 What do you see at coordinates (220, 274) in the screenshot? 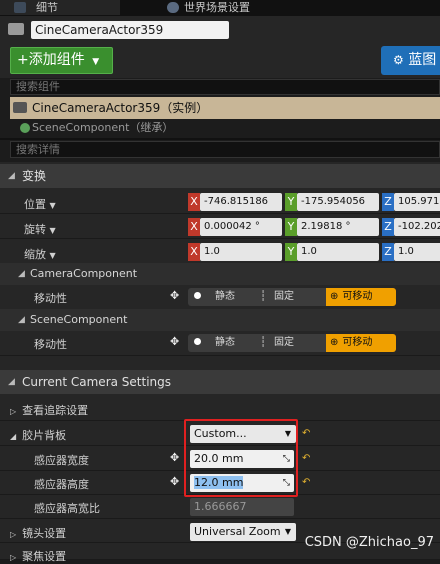
I see `camera-component-header: ◢ CameraComponent` at bounding box center [220, 274].